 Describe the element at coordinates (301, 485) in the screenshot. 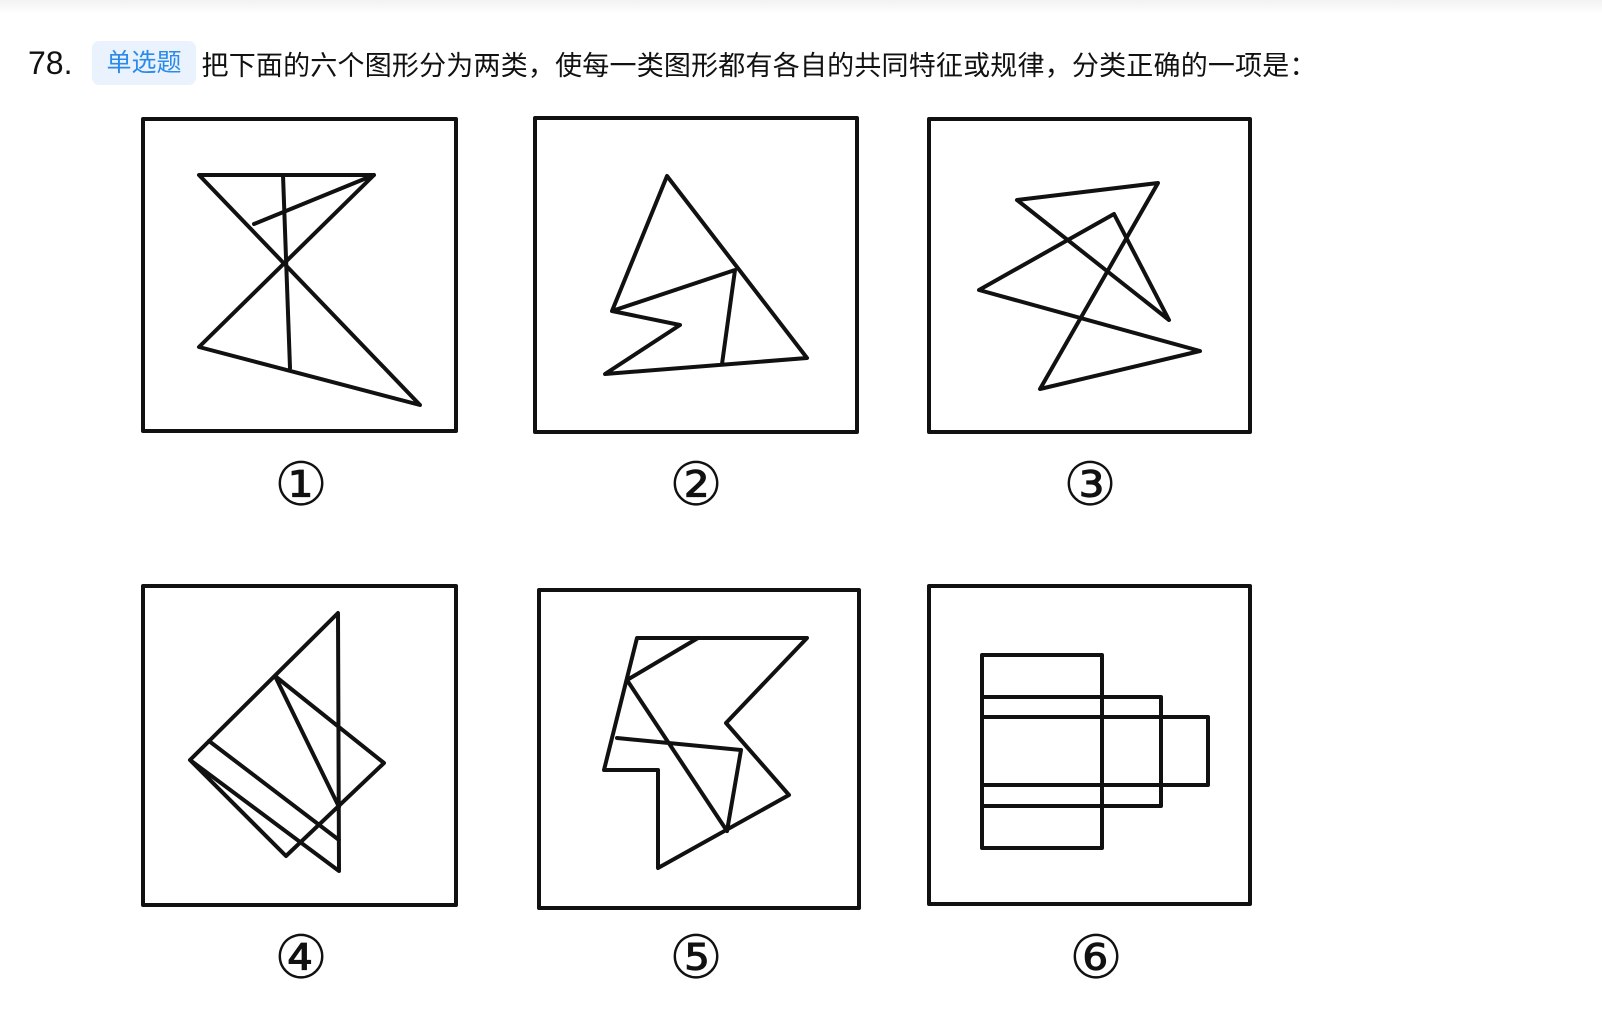

I see `figure-1-label: ①` at that location.